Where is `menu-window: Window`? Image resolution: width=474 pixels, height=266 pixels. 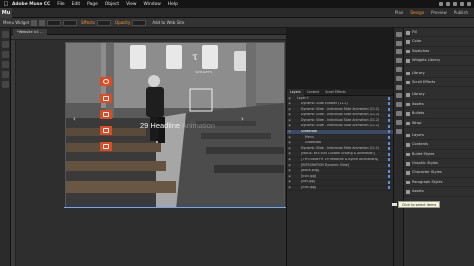 menu-window: Window is located at coordinates (152, 4).